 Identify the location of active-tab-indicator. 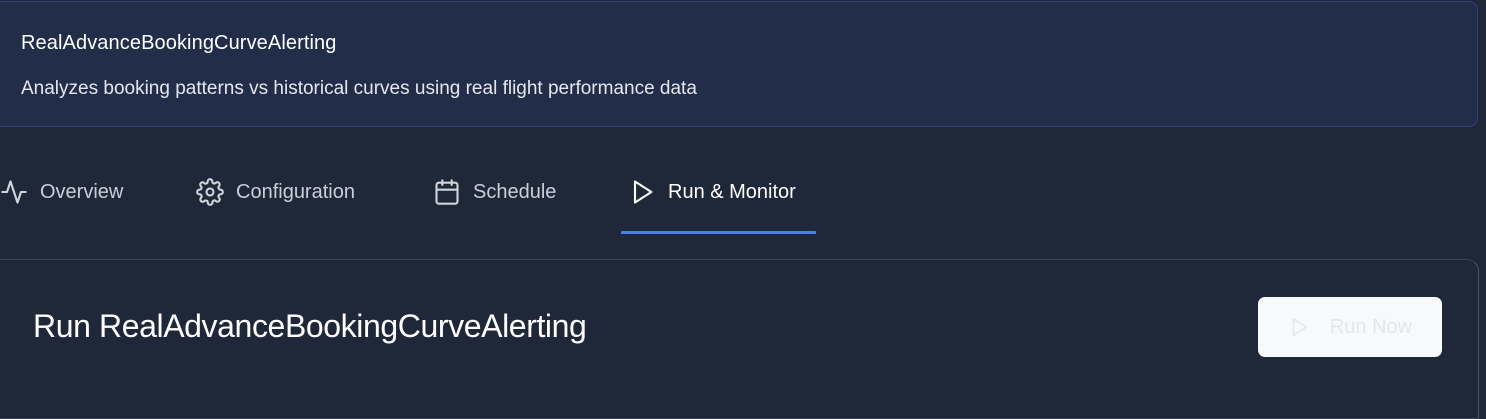
(718, 232).